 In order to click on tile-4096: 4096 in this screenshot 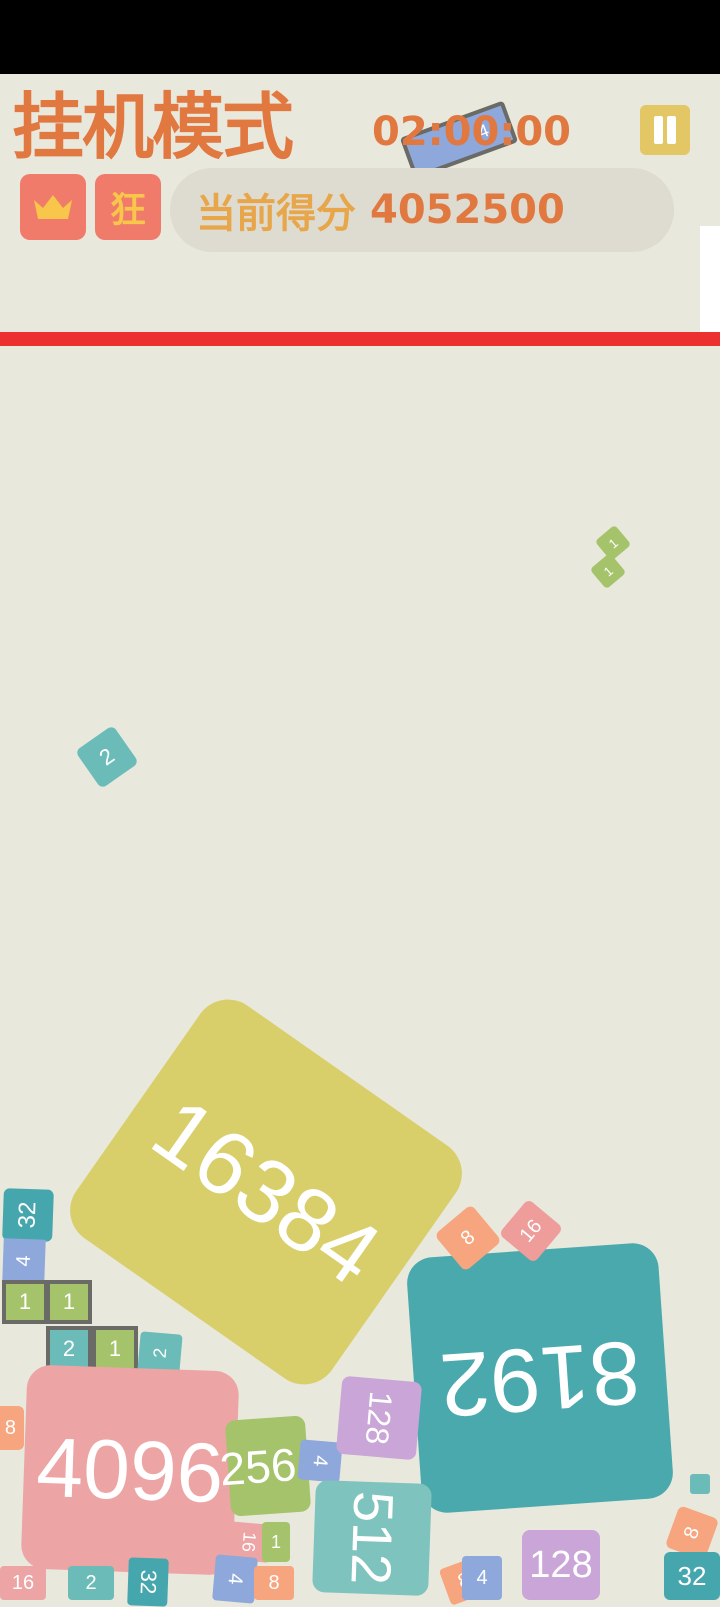, I will do `click(130, 1470)`.